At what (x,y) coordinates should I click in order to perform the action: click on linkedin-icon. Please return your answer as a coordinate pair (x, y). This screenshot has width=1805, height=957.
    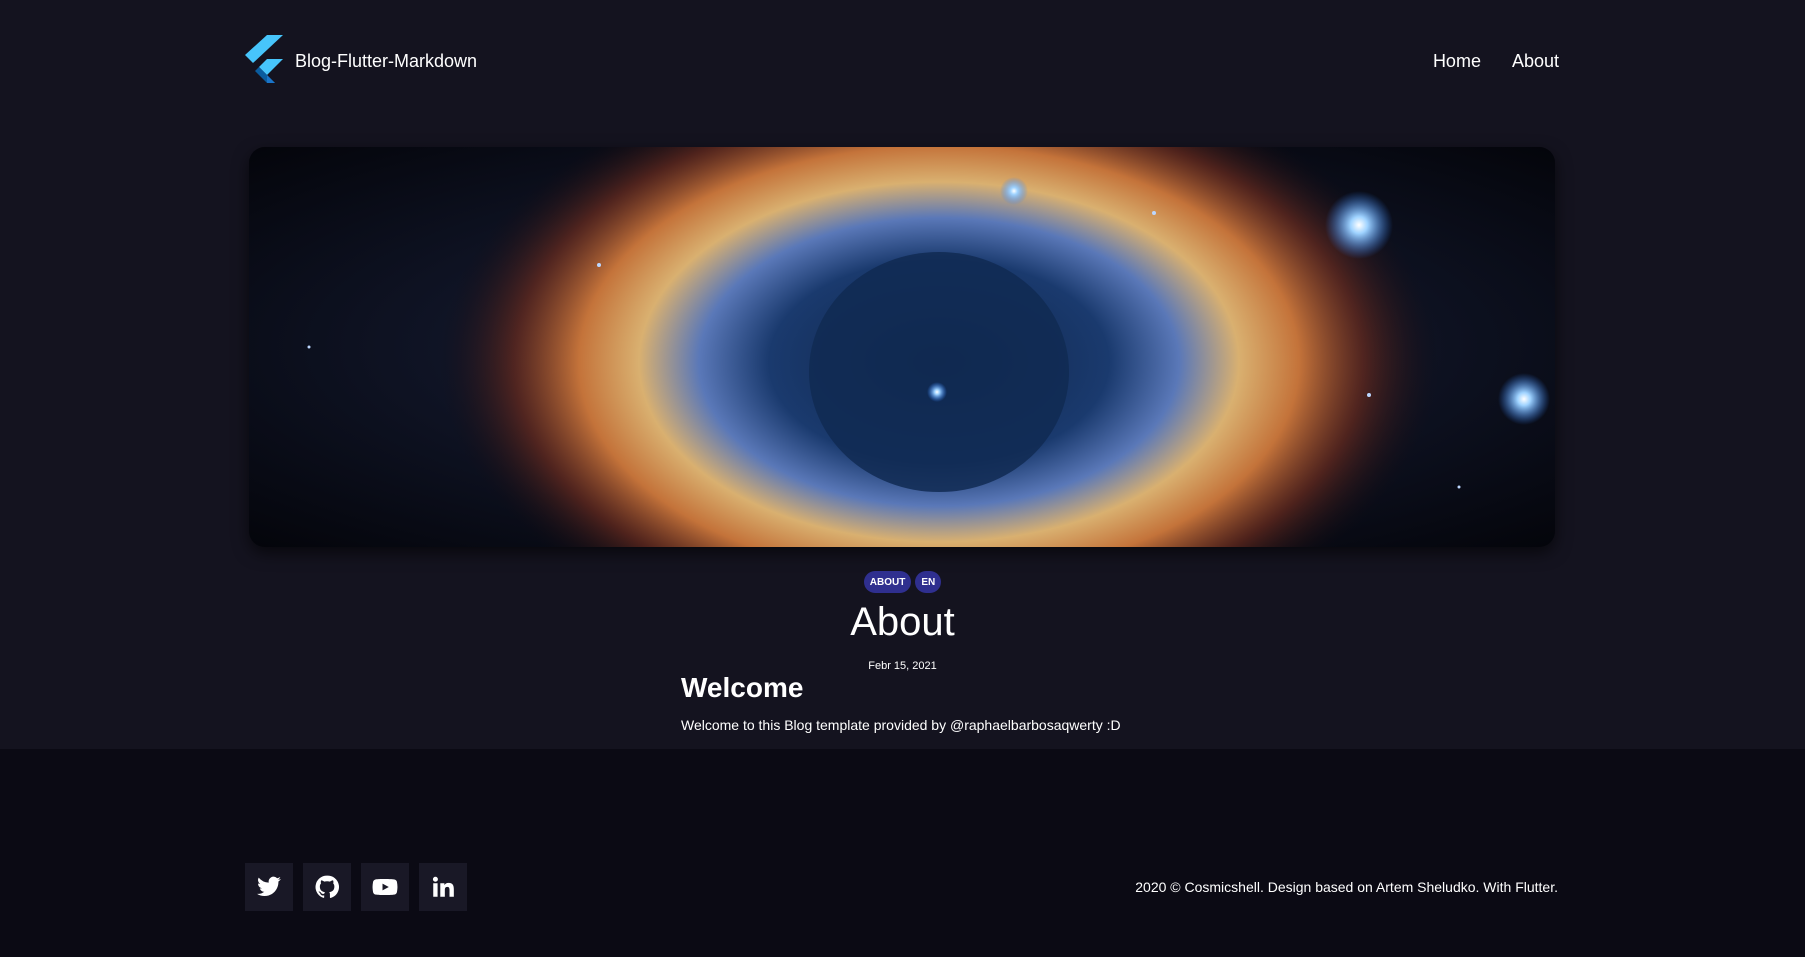
    Looking at the image, I should click on (443, 886).